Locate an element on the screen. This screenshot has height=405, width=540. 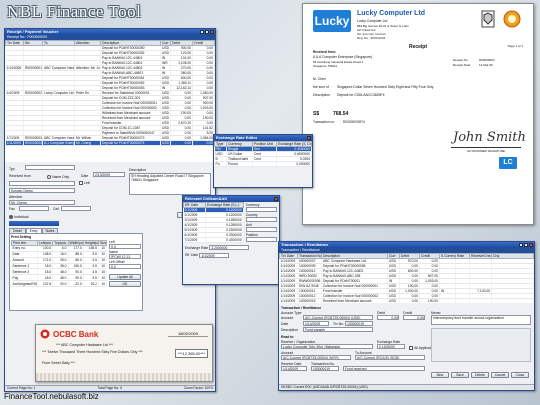
column-header: Width/pos is located at coordinates (75, 243).